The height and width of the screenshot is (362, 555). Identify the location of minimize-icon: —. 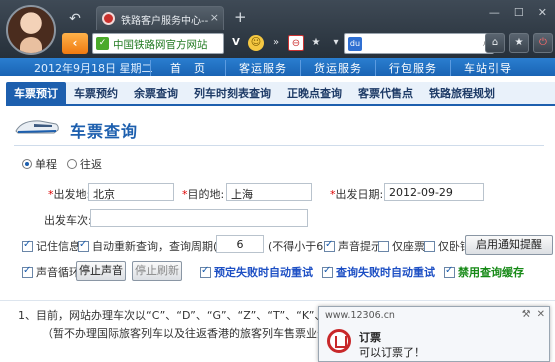
(494, 12).